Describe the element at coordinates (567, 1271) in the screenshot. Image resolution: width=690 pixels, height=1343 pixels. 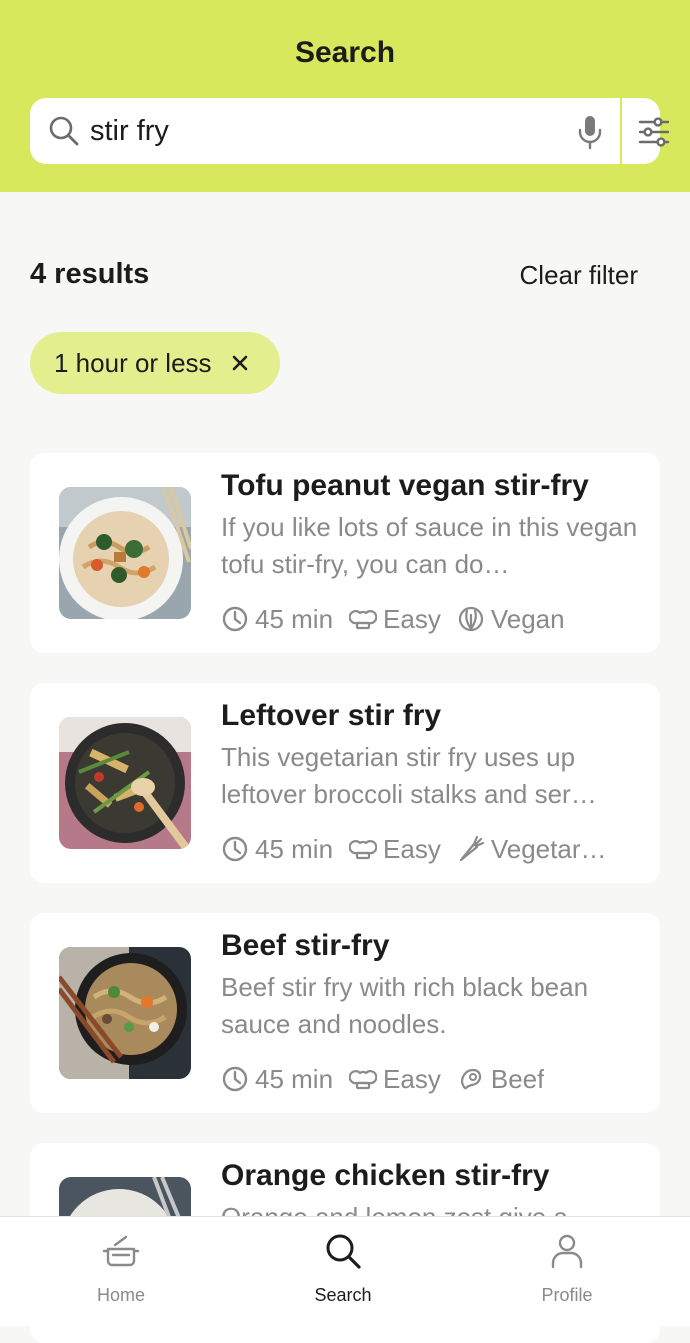
I see `nav-item-profile: Profile` at that location.